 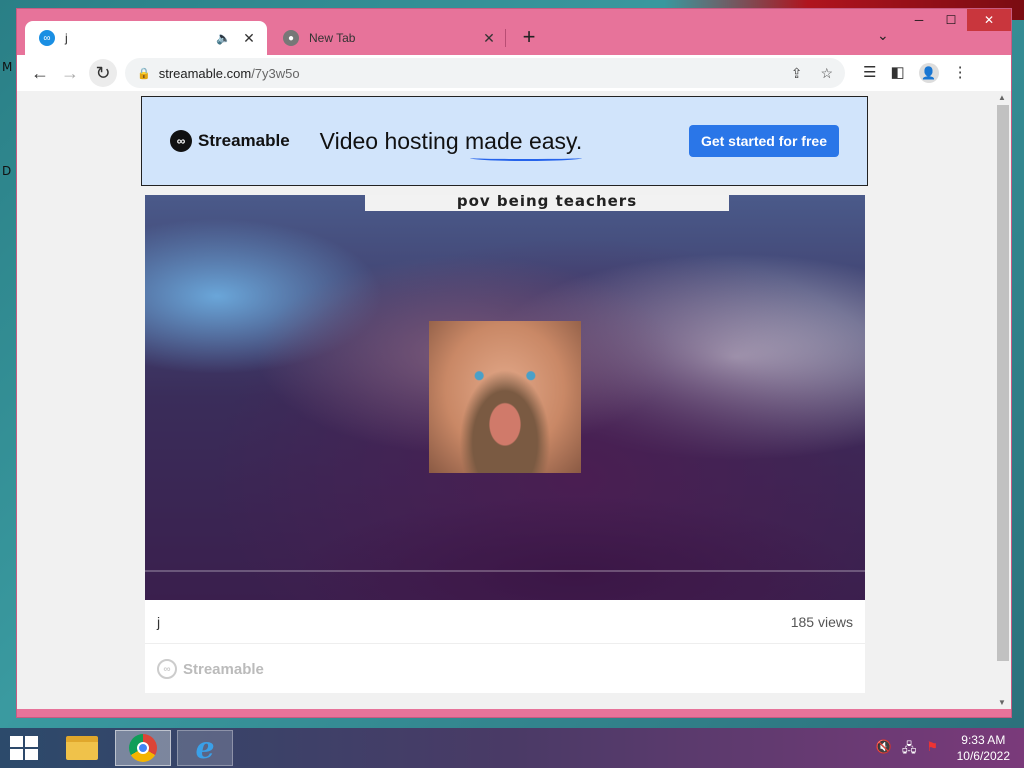 I want to click on system-tray: 🔇 🖧 ⚑, so click(x=907, y=750).